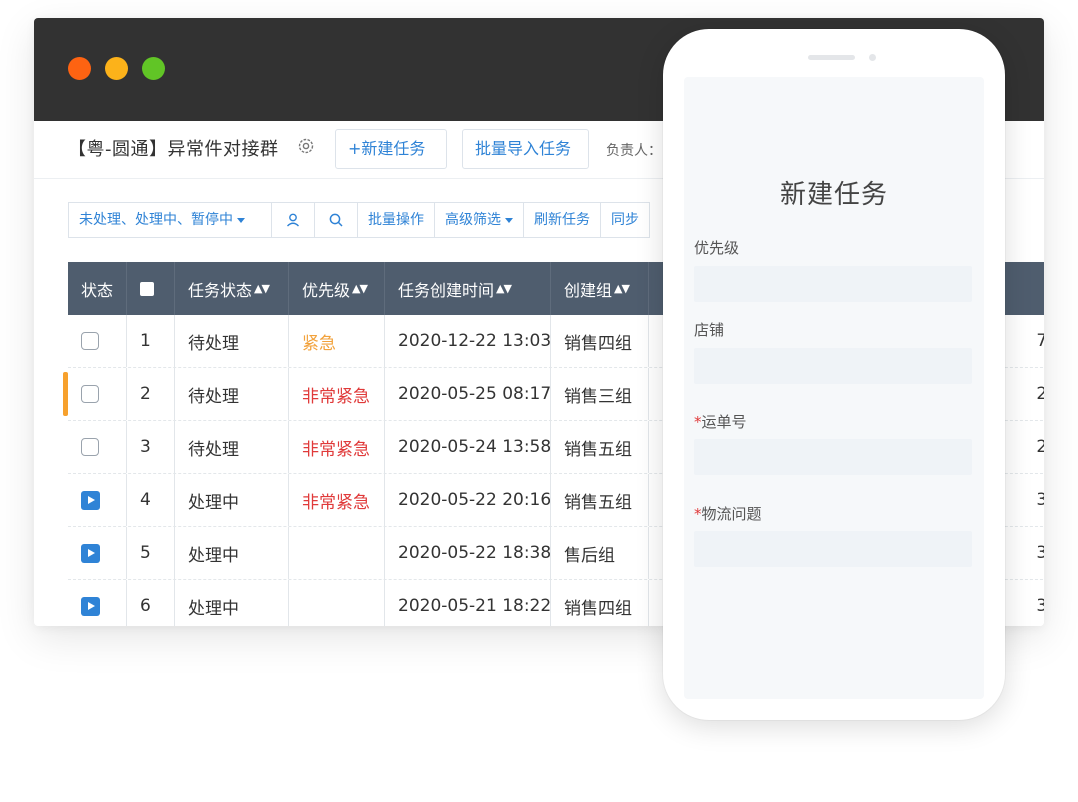 The image size is (1078, 802). I want to click on search-icon, so click(336, 220).